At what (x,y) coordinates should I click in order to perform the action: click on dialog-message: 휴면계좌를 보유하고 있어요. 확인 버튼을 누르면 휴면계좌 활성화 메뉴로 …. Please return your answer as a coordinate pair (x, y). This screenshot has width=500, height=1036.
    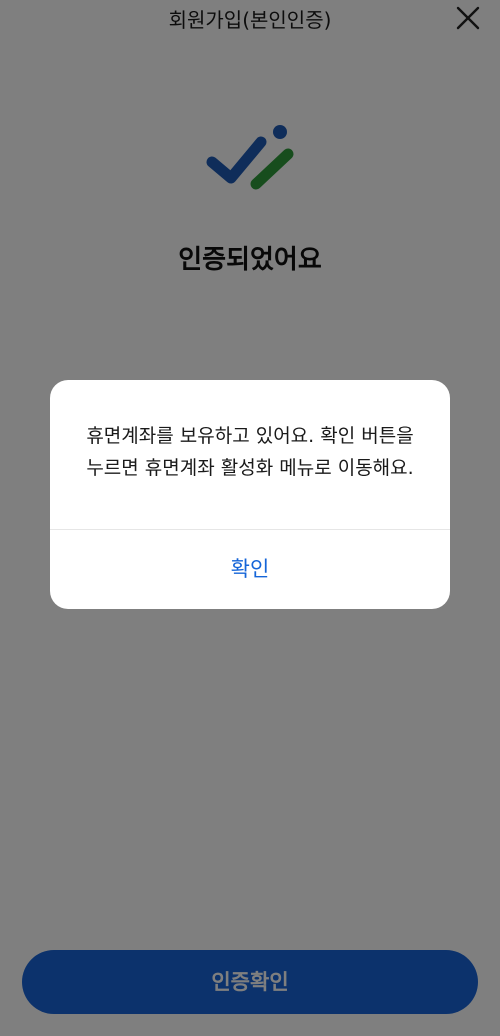
    Looking at the image, I should click on (250, 452).